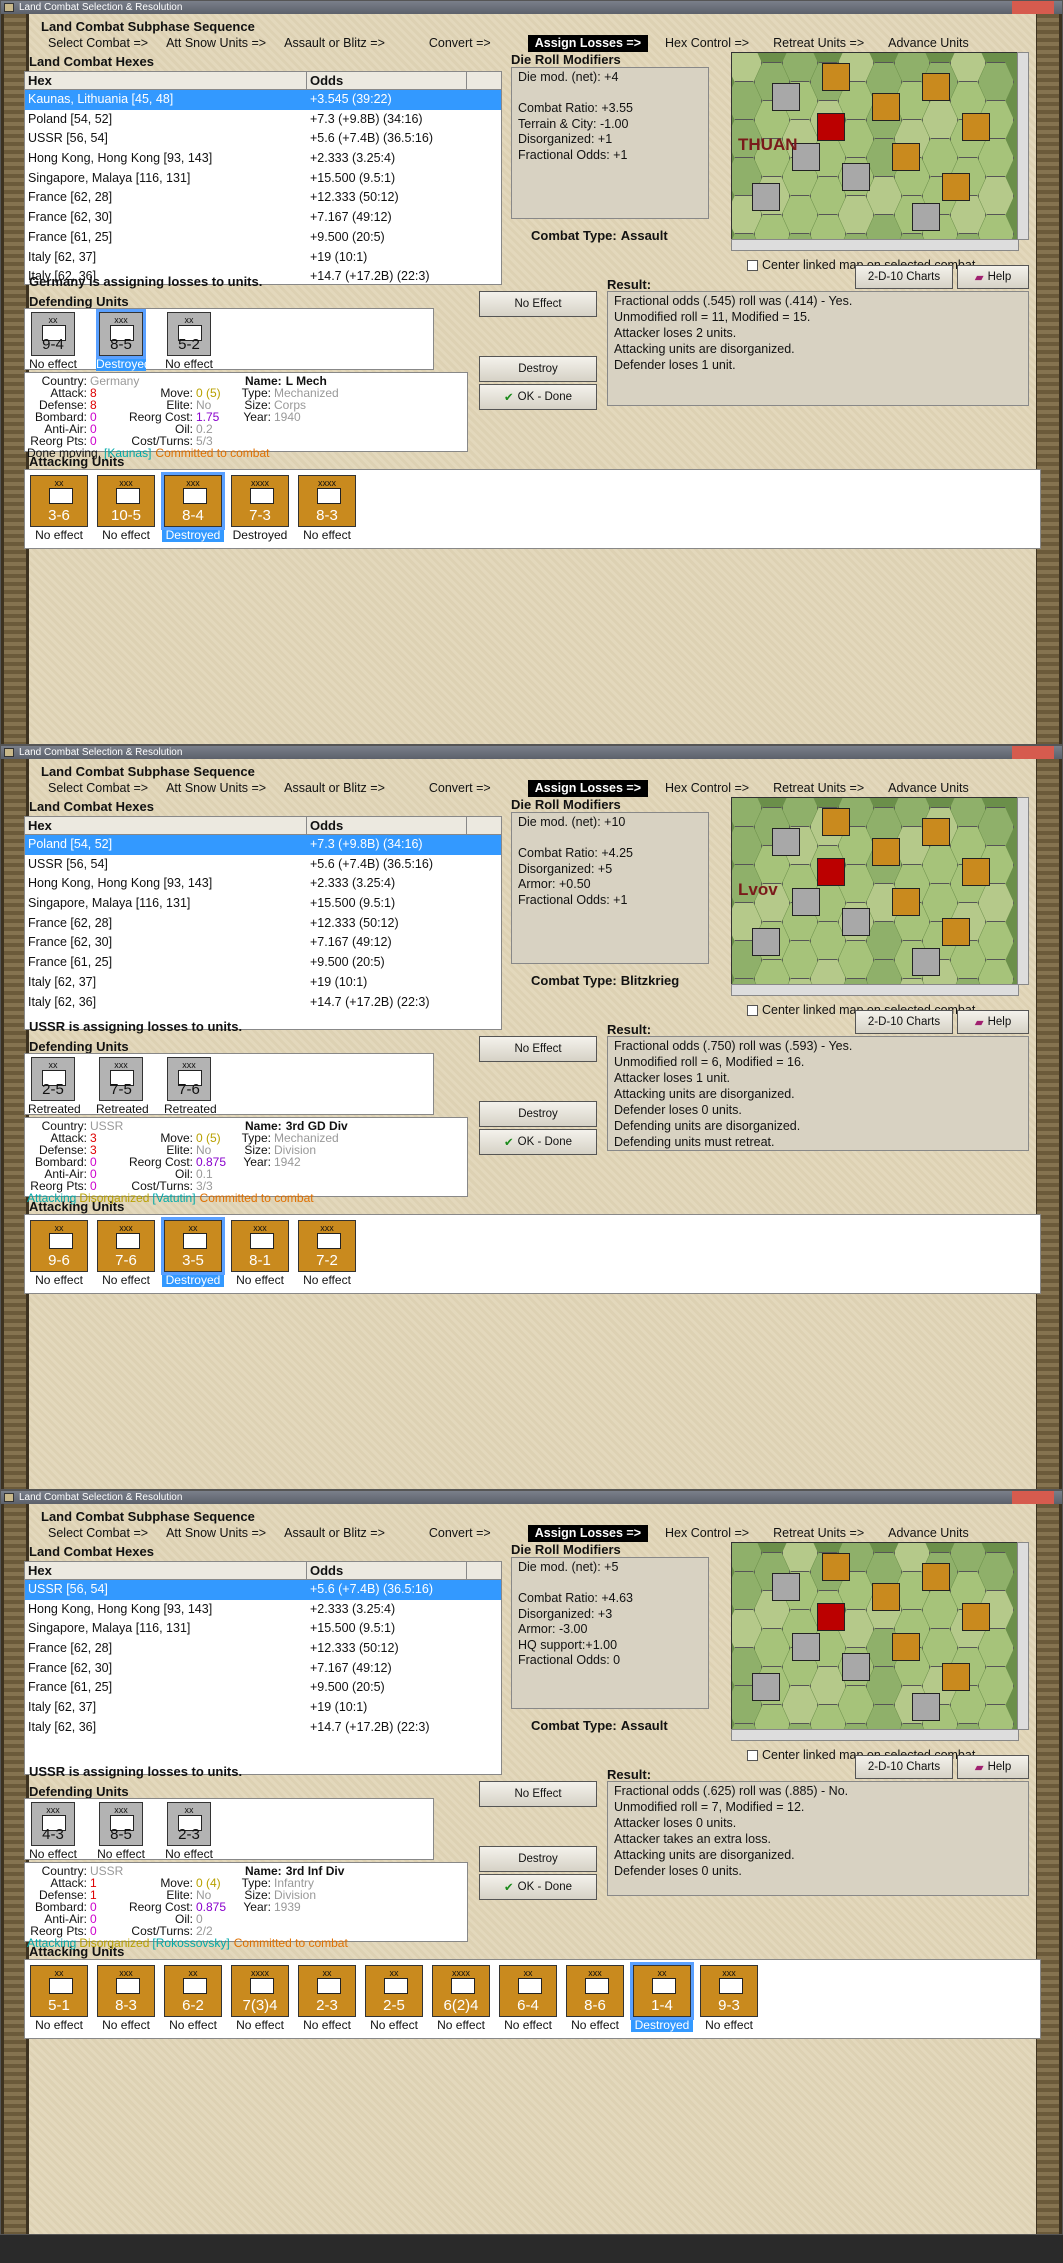 This screenshot has width=1063, height=2263. What do you see at coordinates (327, 1998) in the screenshot?
I see `attacking-unit-counter: xx 2-3 No effect` at bounding box center [327, 1998].